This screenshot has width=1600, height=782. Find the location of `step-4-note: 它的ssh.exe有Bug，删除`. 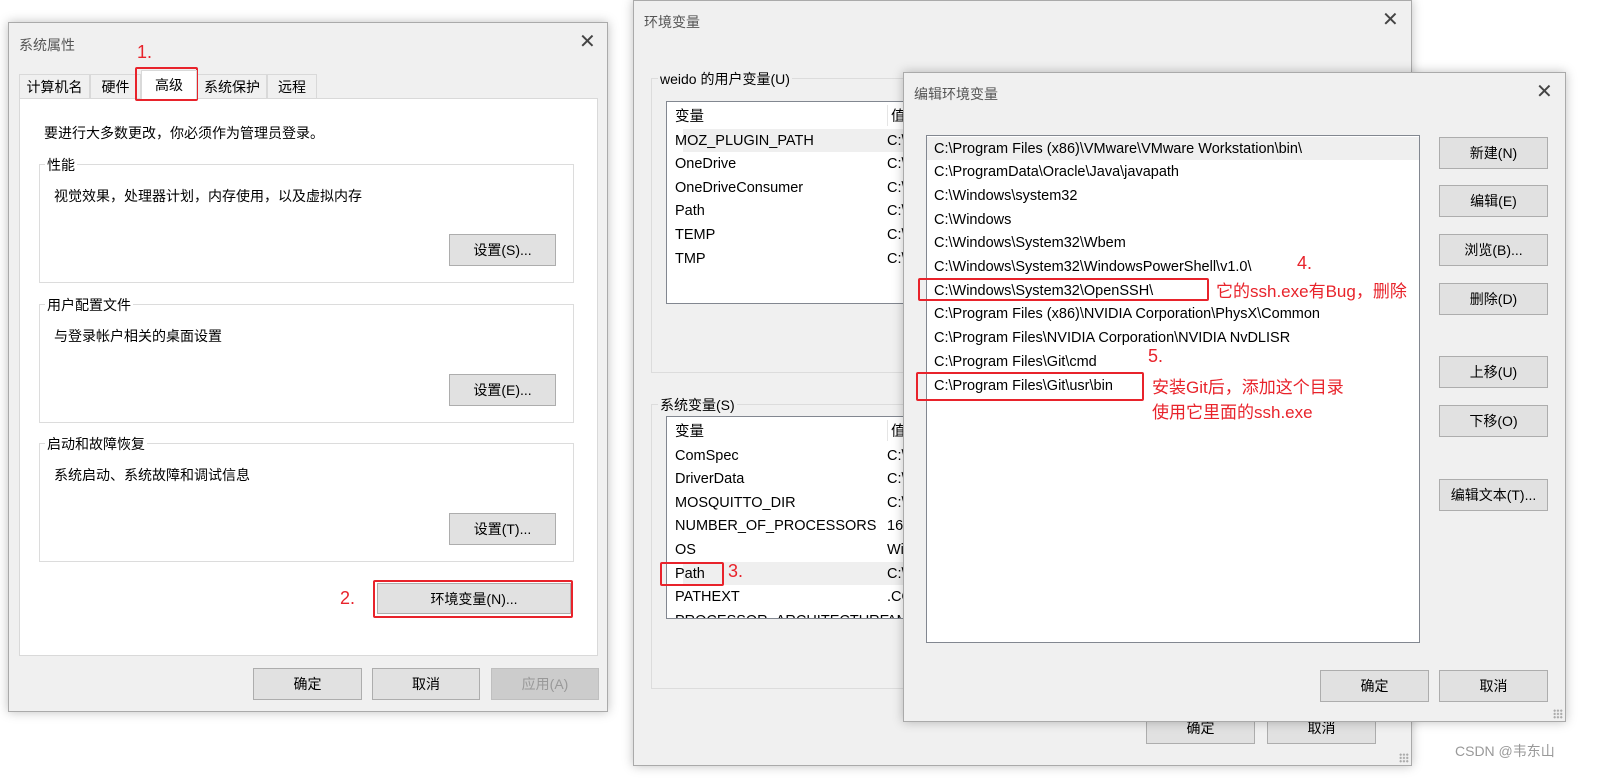

step-4-note: 它的ssh.exe有Bug，删除 is located at coordinates (1311, 291).